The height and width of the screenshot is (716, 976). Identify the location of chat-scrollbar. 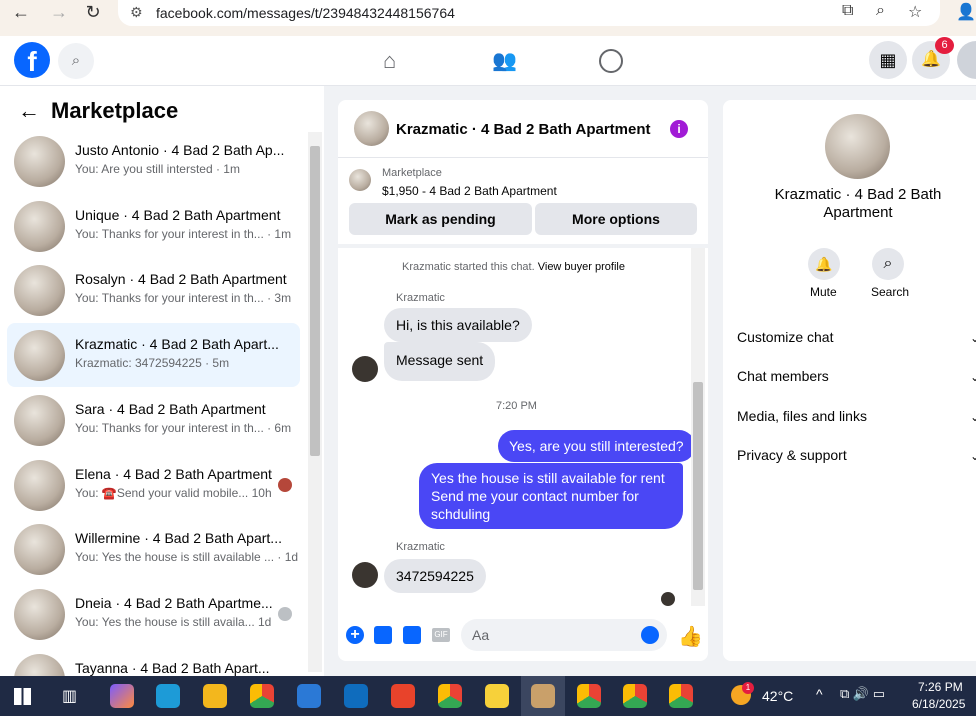
(698, 427).